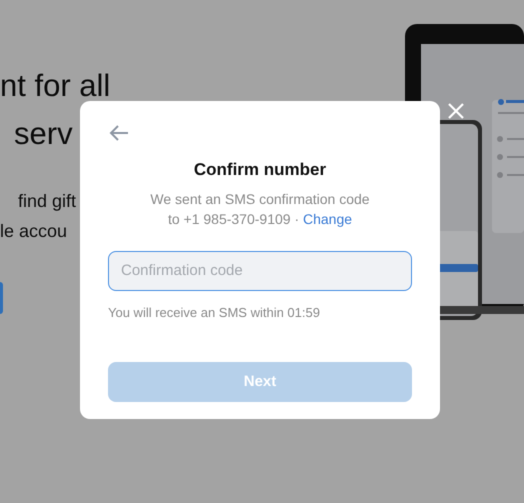 This screenshot has width=524, height=503. Describe the element at coordinates (55, 86) in the screenshot. I see `headline-text: nt for all` at that location.